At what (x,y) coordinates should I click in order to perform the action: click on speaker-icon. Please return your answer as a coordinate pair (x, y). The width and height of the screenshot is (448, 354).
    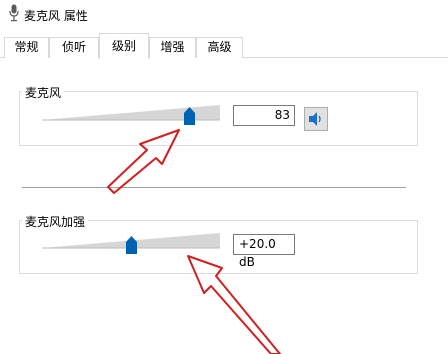
    Looking at the image, I should click on (315, 119).